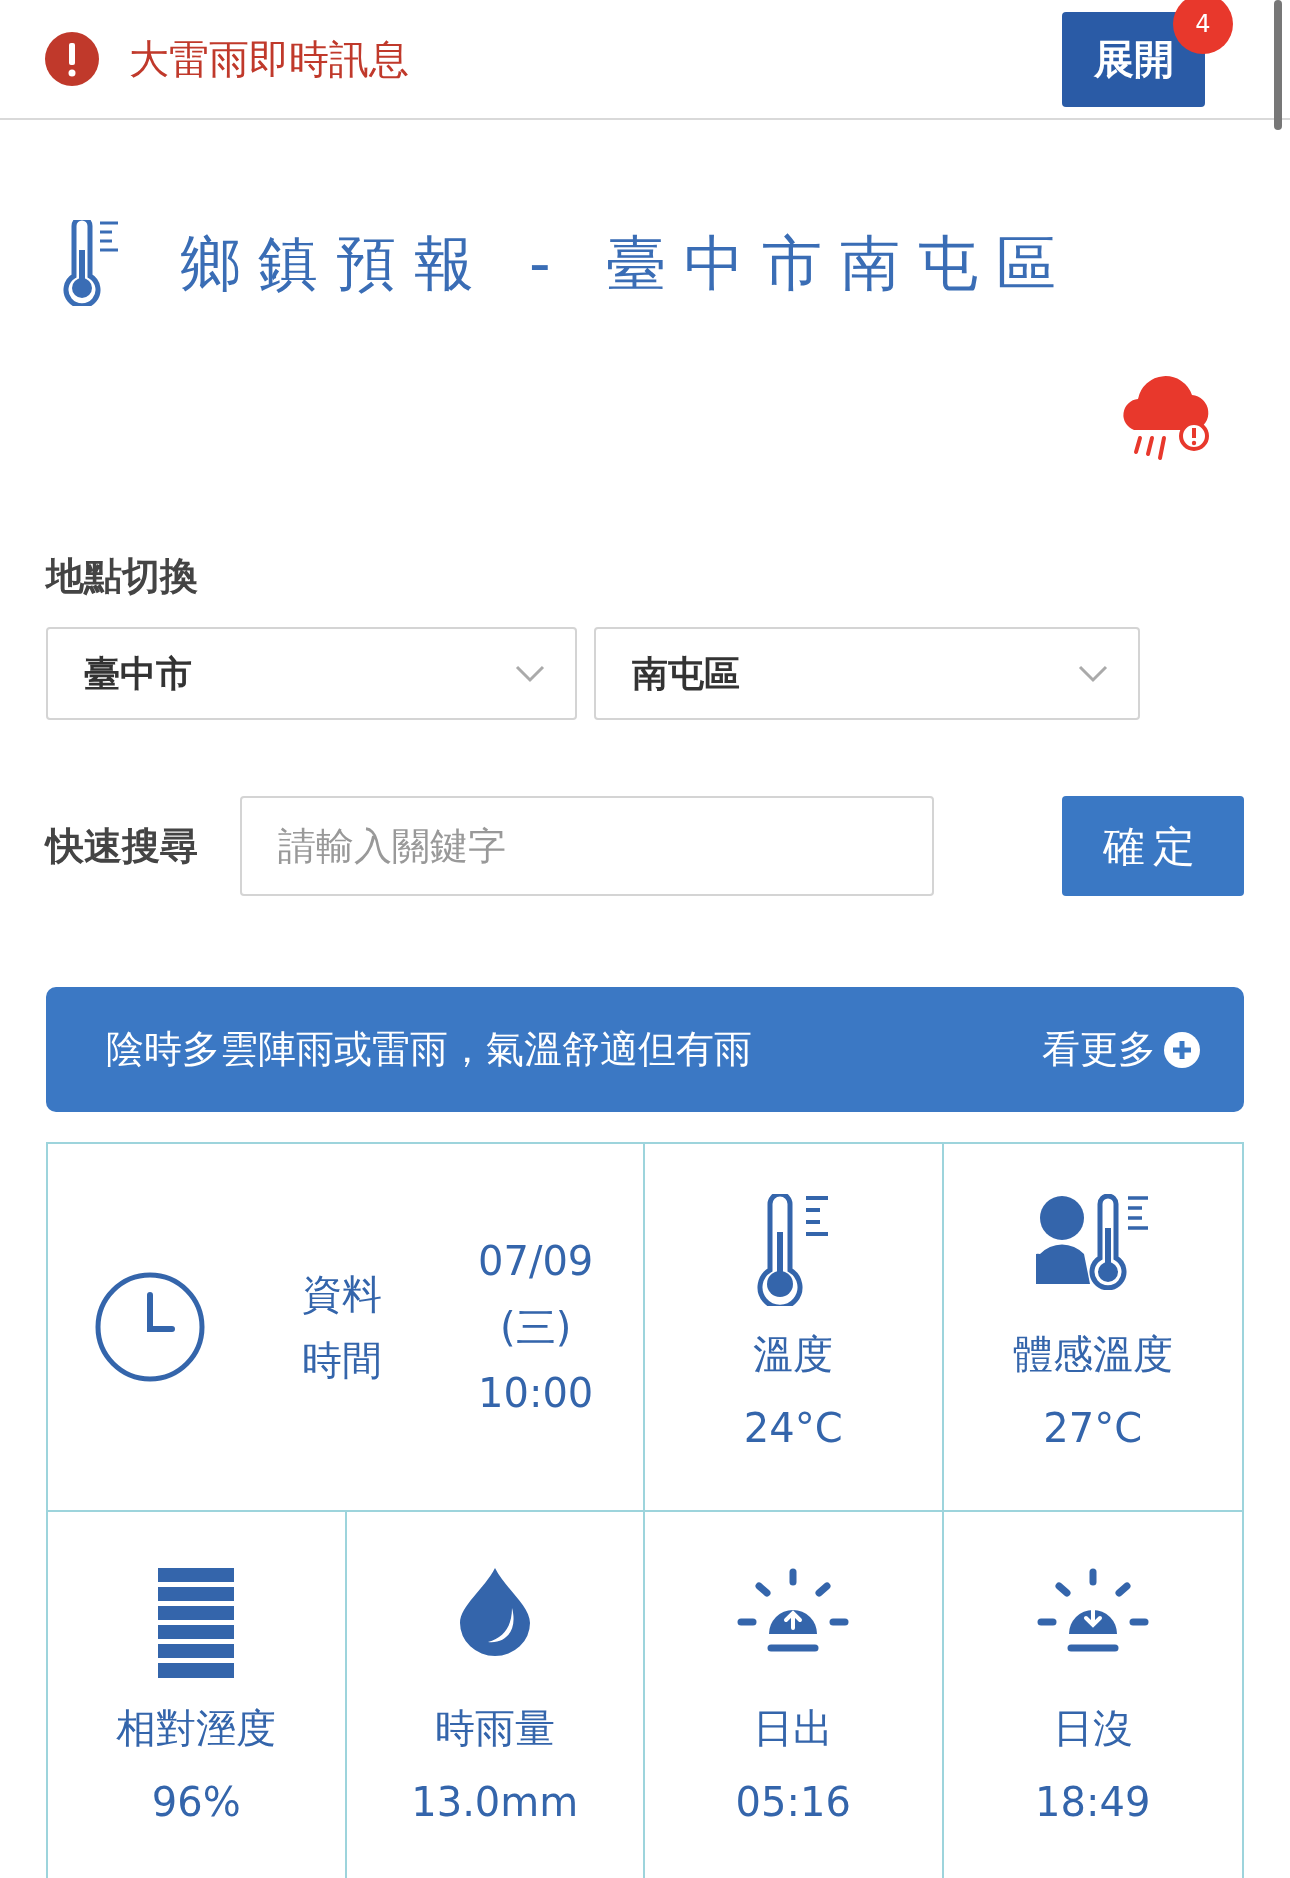 The width and height of the screenshot is (1290, 1878). What do you see at coordinates (269, 59) in the screenshot?
I see `alert-title: 大雷雨即時訊息` at bounding box center [269, 59].